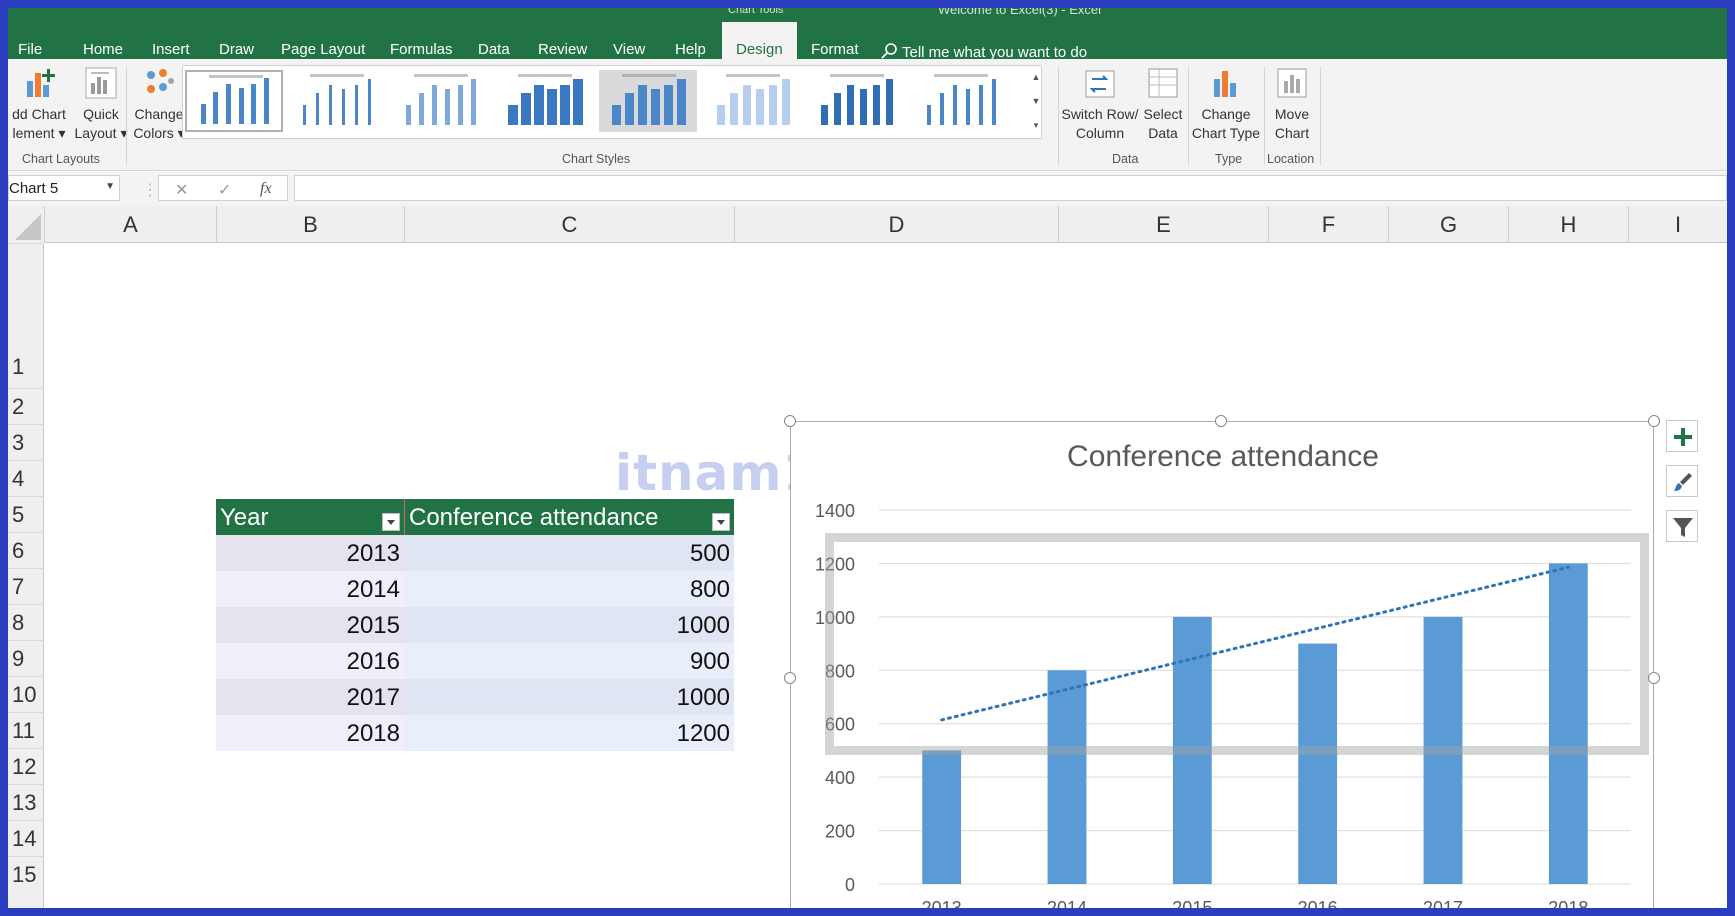  Describe the element at coordinates (310, 553) in the screenshot. I see `table-cell-year: 2013` at that location.